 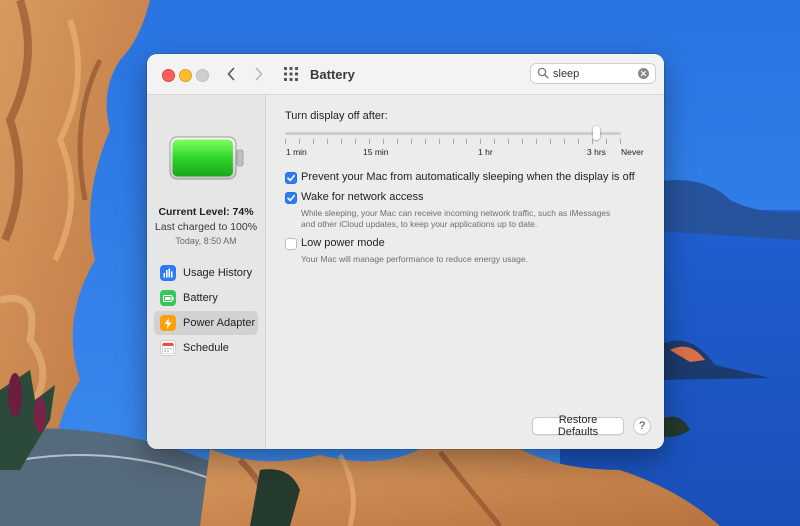 I want to click on slider-ticks, so click(x=453, y=141).